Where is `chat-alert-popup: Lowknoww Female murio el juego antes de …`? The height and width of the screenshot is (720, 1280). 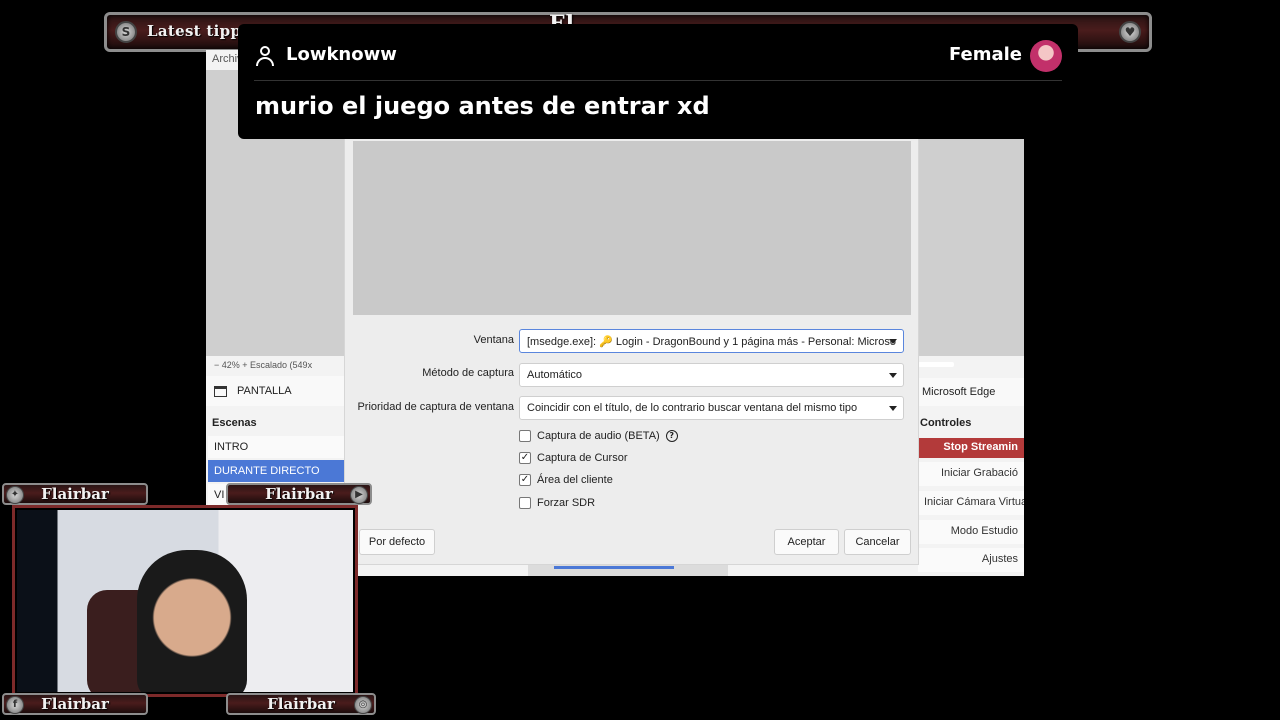
chat-alert-popup: Lowknoww Female murio el juego antes de … is located at coordinates (658, 81).